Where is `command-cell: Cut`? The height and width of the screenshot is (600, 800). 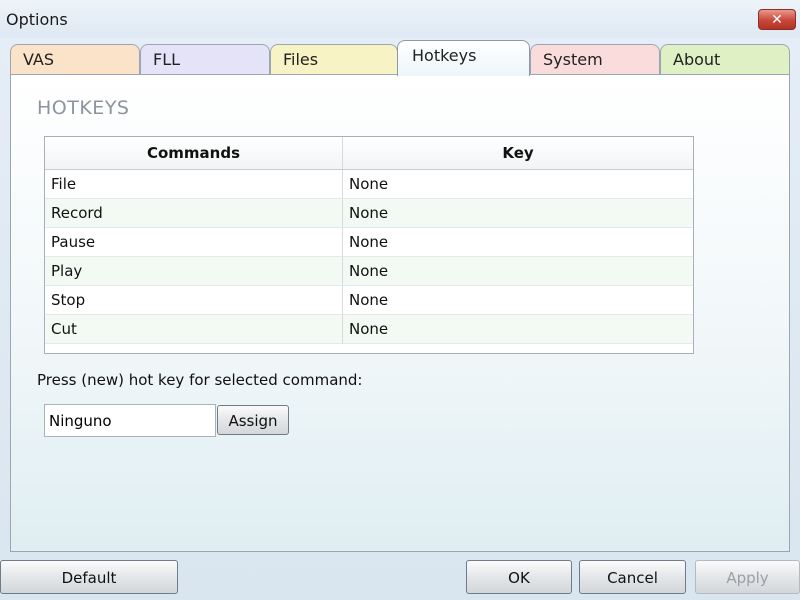
command-cell: Cut is located at coordinates (194, 329).